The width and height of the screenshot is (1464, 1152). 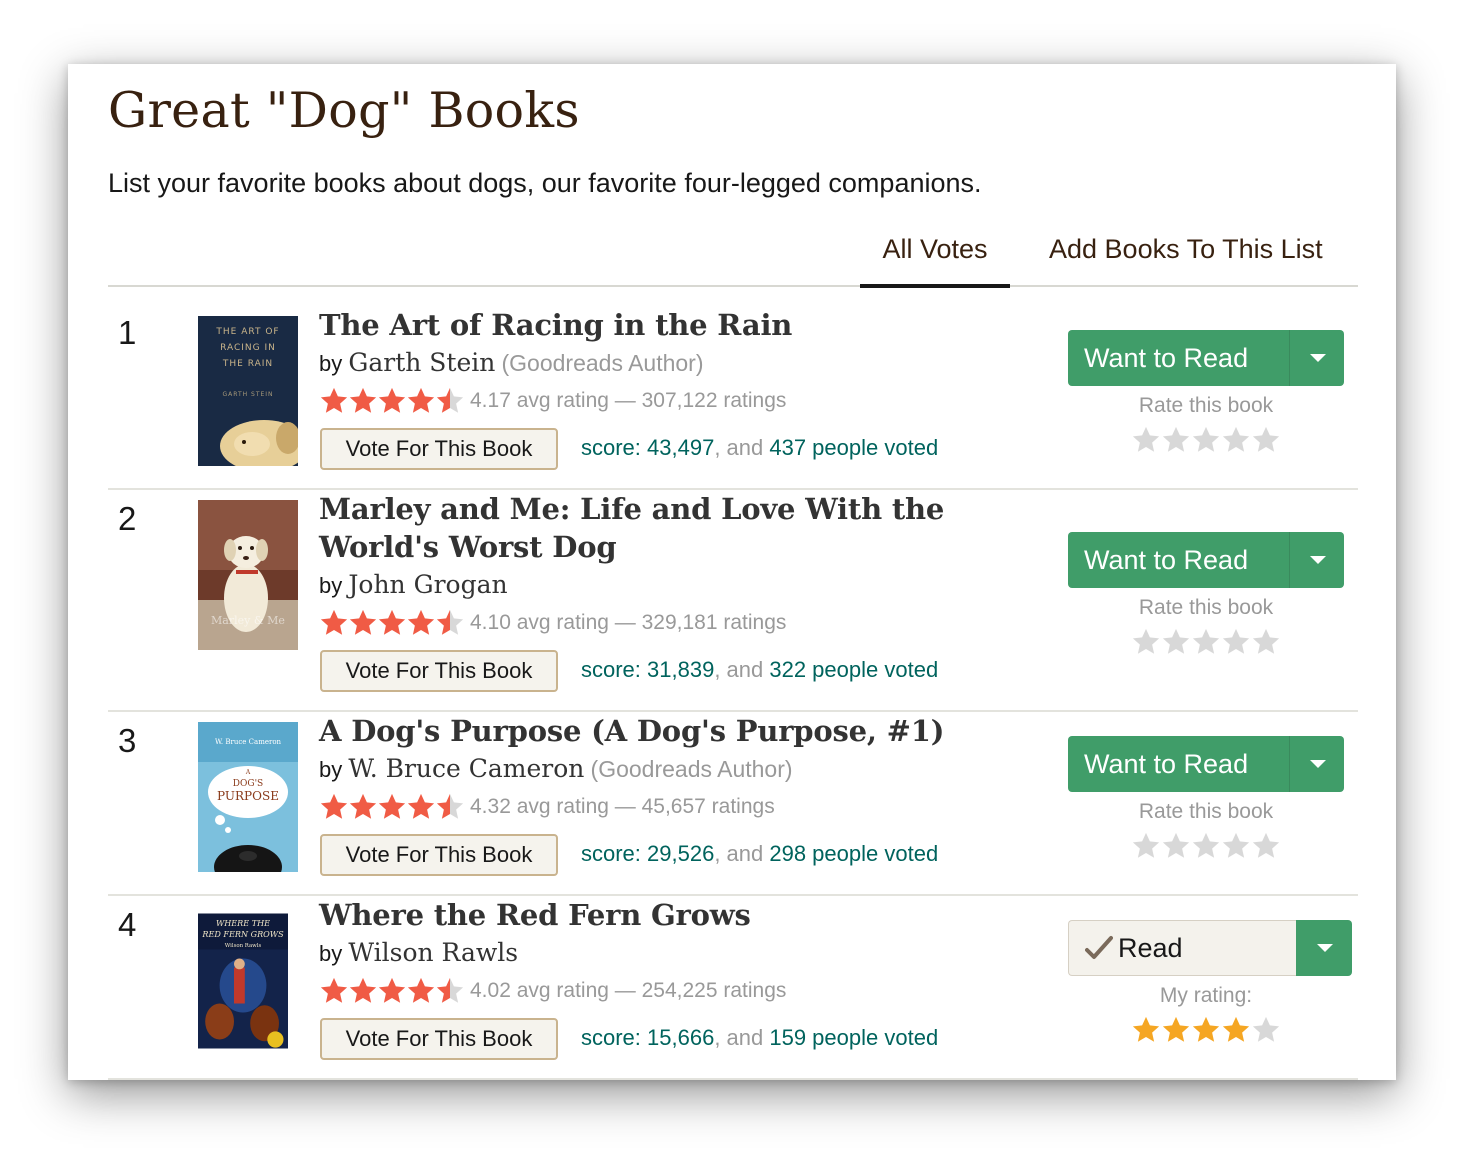 I want to click on cover-text: RACING IN, so click(x=248, y=348).